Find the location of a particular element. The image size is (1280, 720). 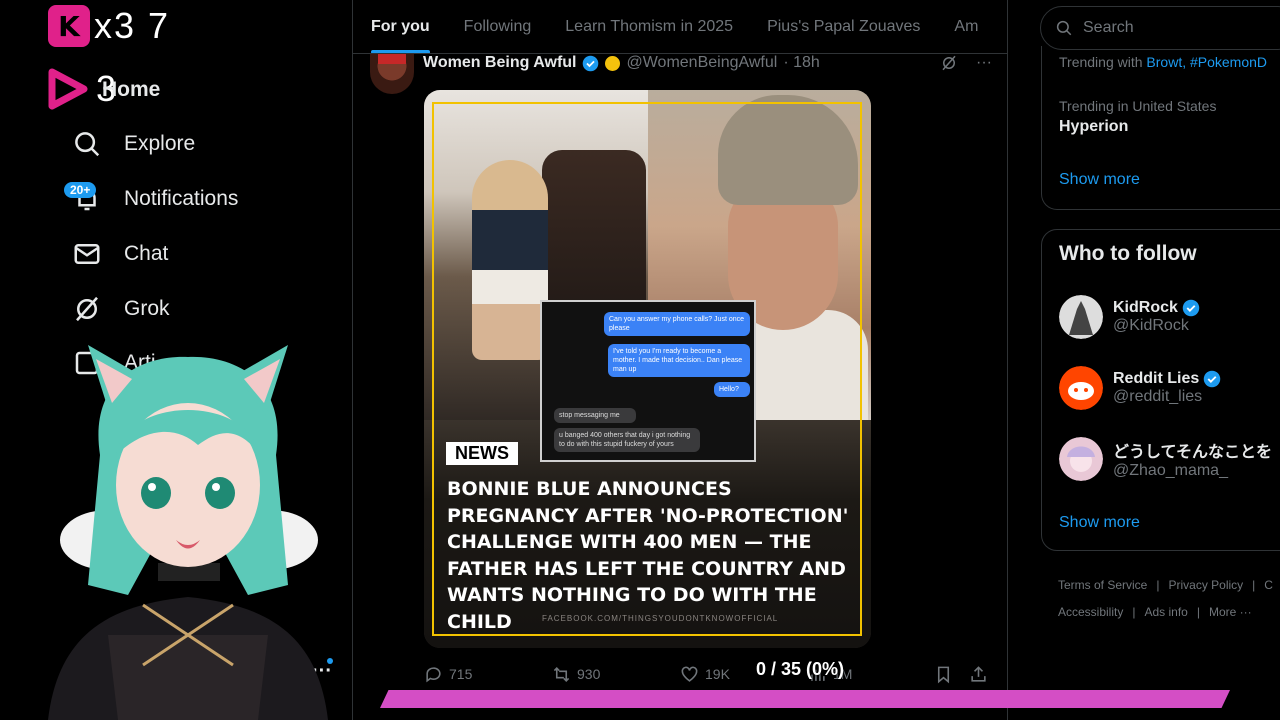

heart-icon is located at coordinates (689, 674).